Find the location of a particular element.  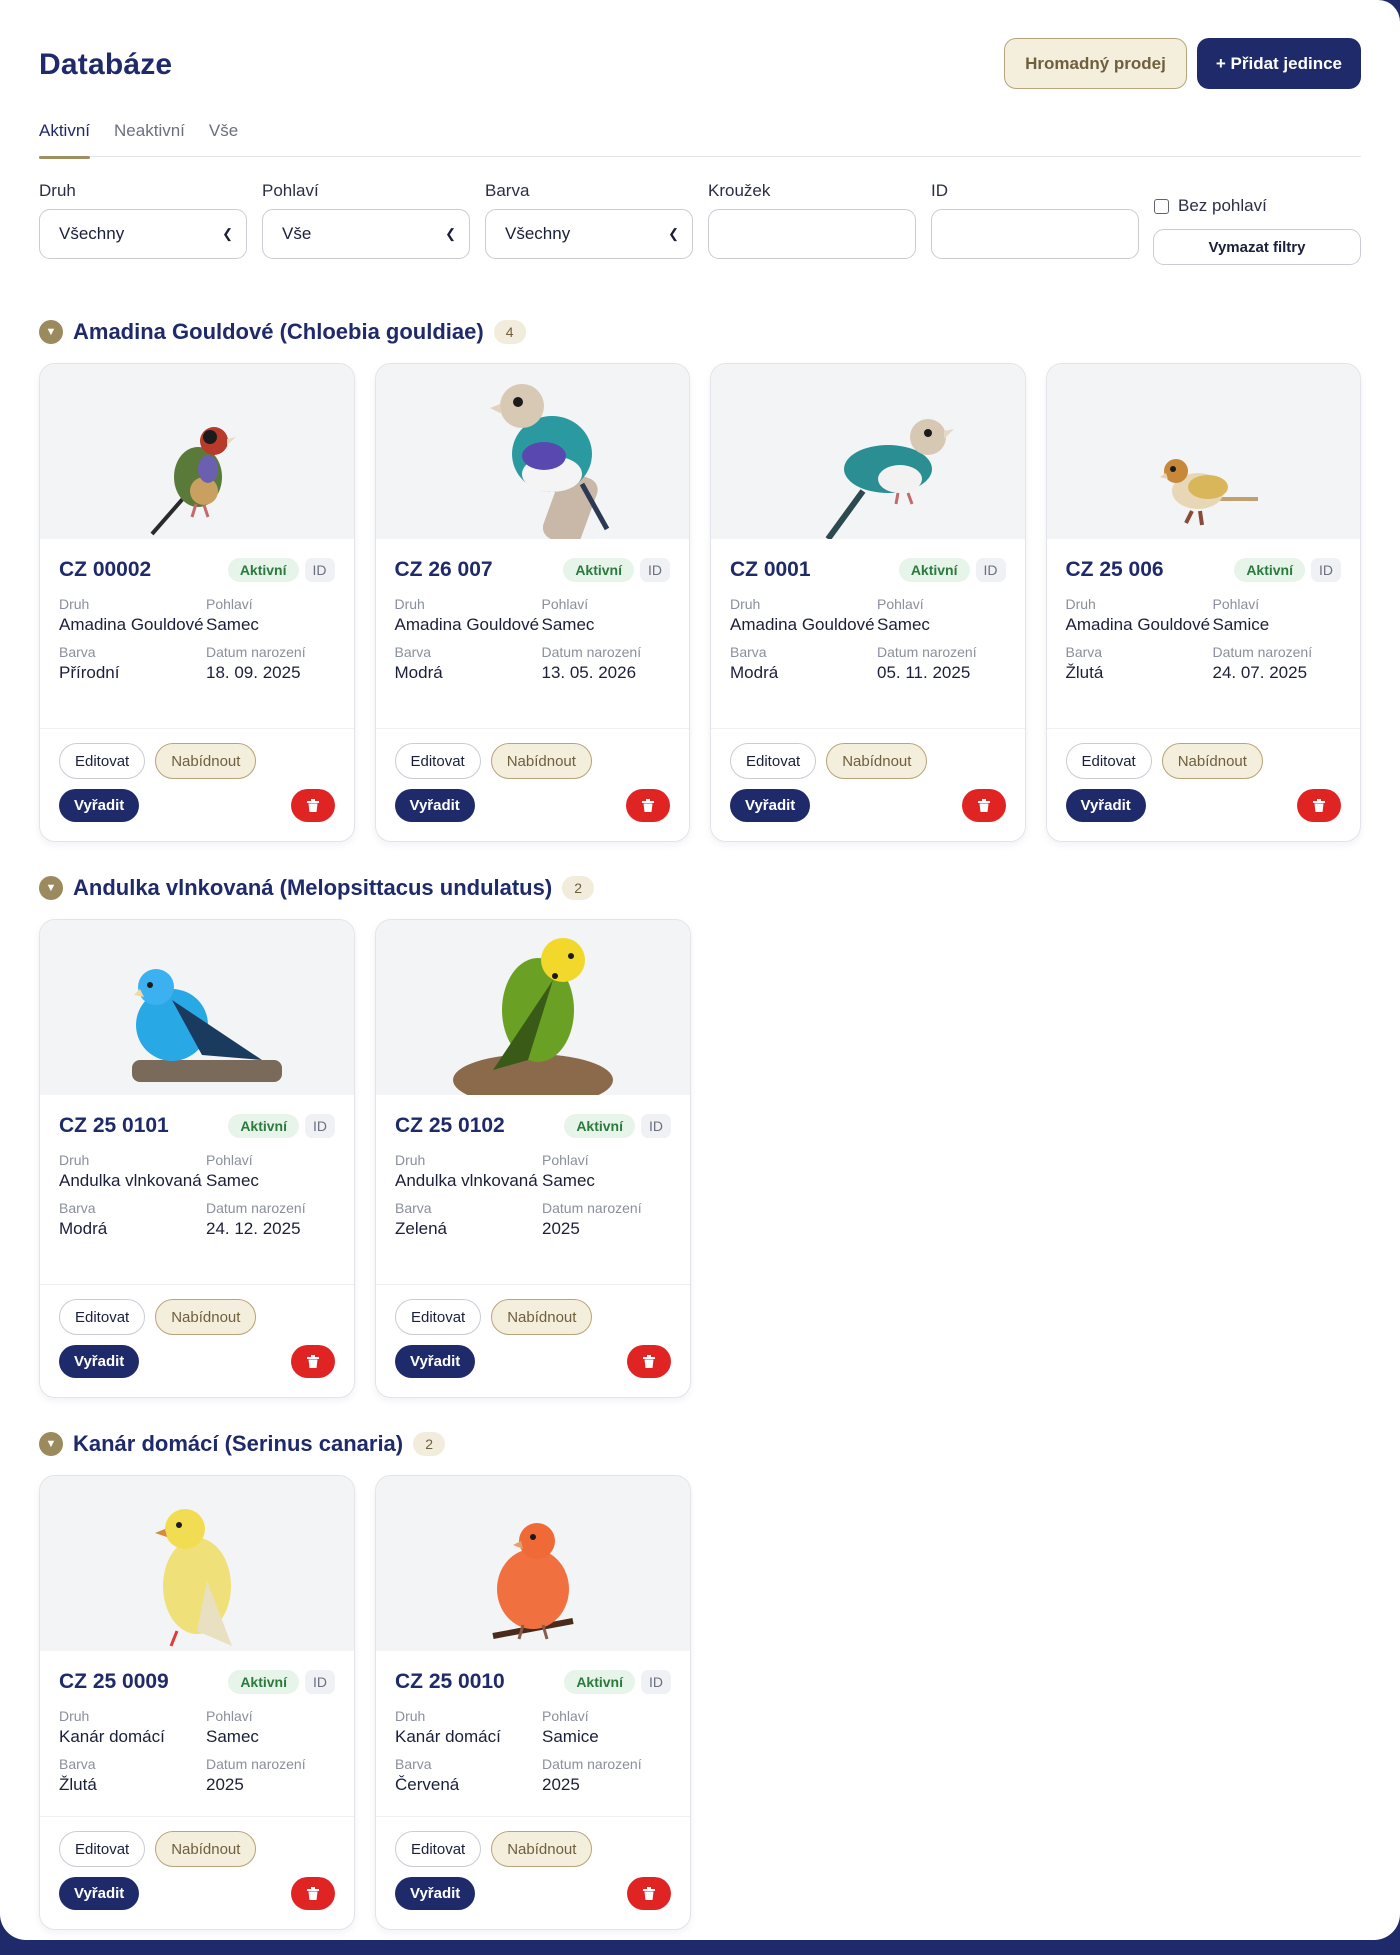

birth-date-label: Datum narození is located at coordinates (592, 1208).